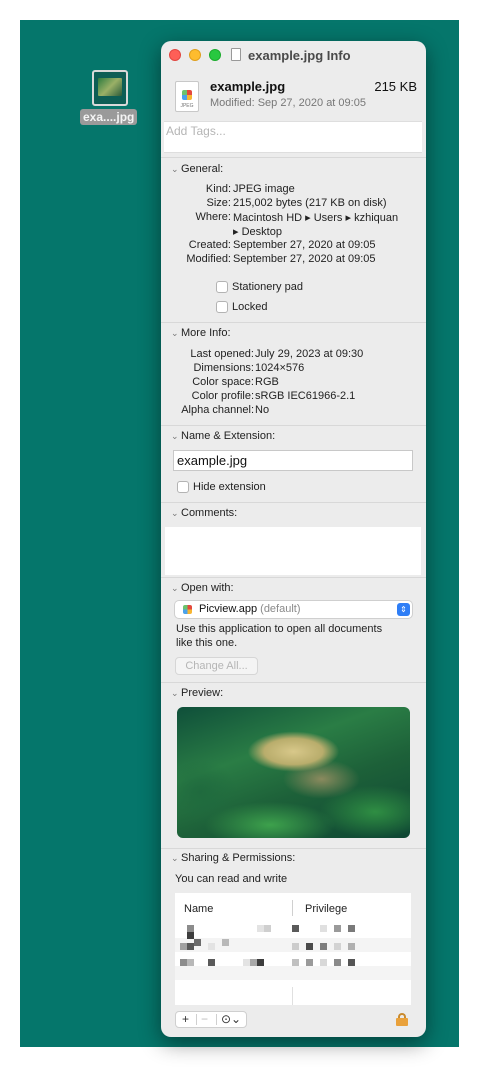 The width and height of the screenshot is (479, 1067). I want to click on comments-field, so click(293, 551).